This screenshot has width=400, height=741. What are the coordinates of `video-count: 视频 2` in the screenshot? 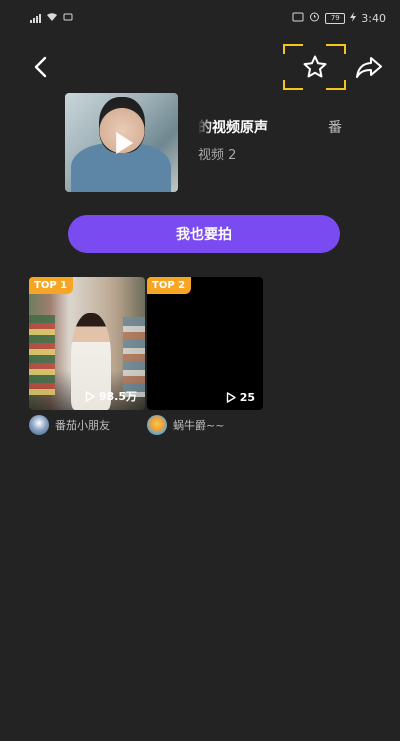 It's located at (217, 153).